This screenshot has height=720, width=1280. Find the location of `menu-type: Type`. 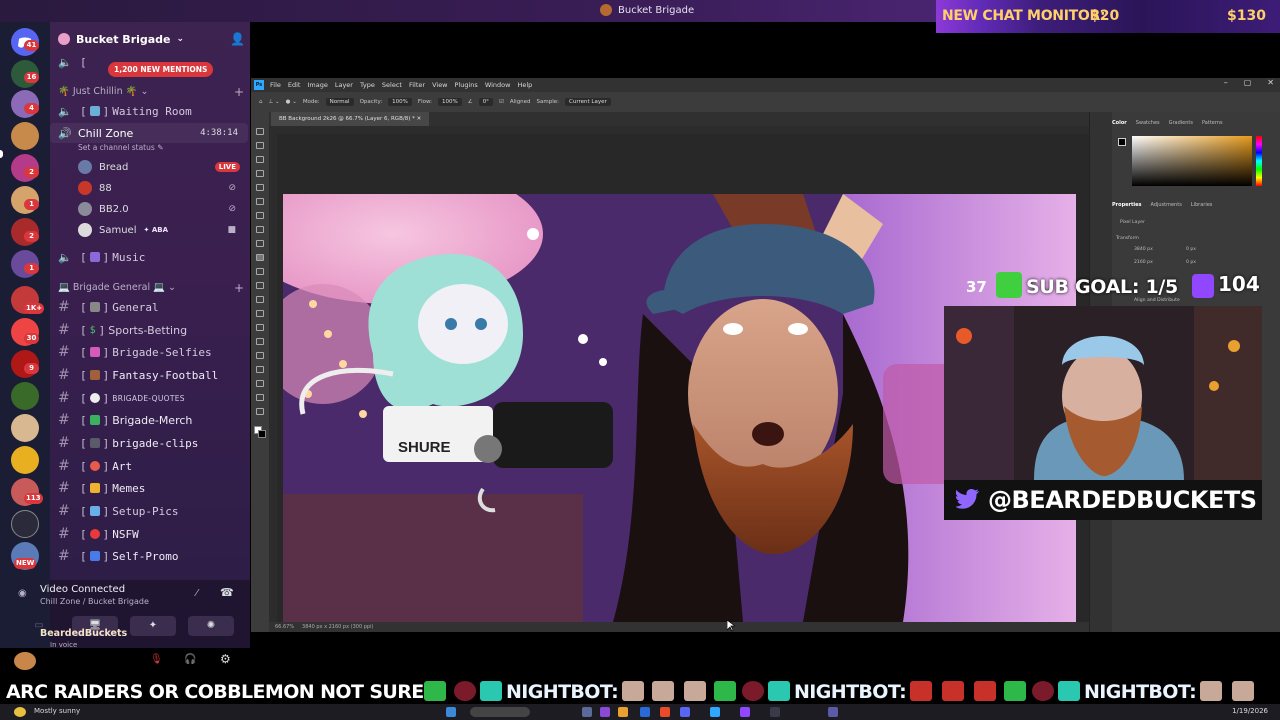

menu-type: Type is located at coordinates (367, 85).